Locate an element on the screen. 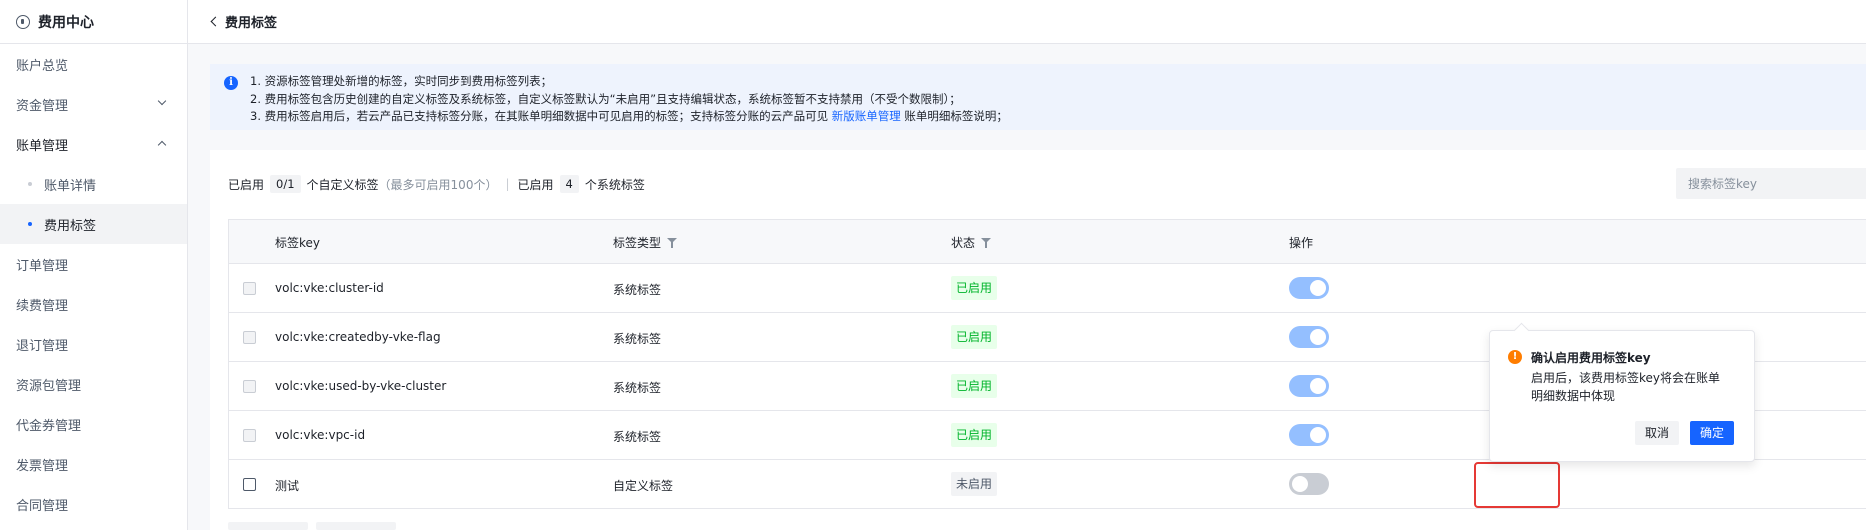 The image size is (1866, 530). warning-icon: ! is located at coordinates (1515, 357).